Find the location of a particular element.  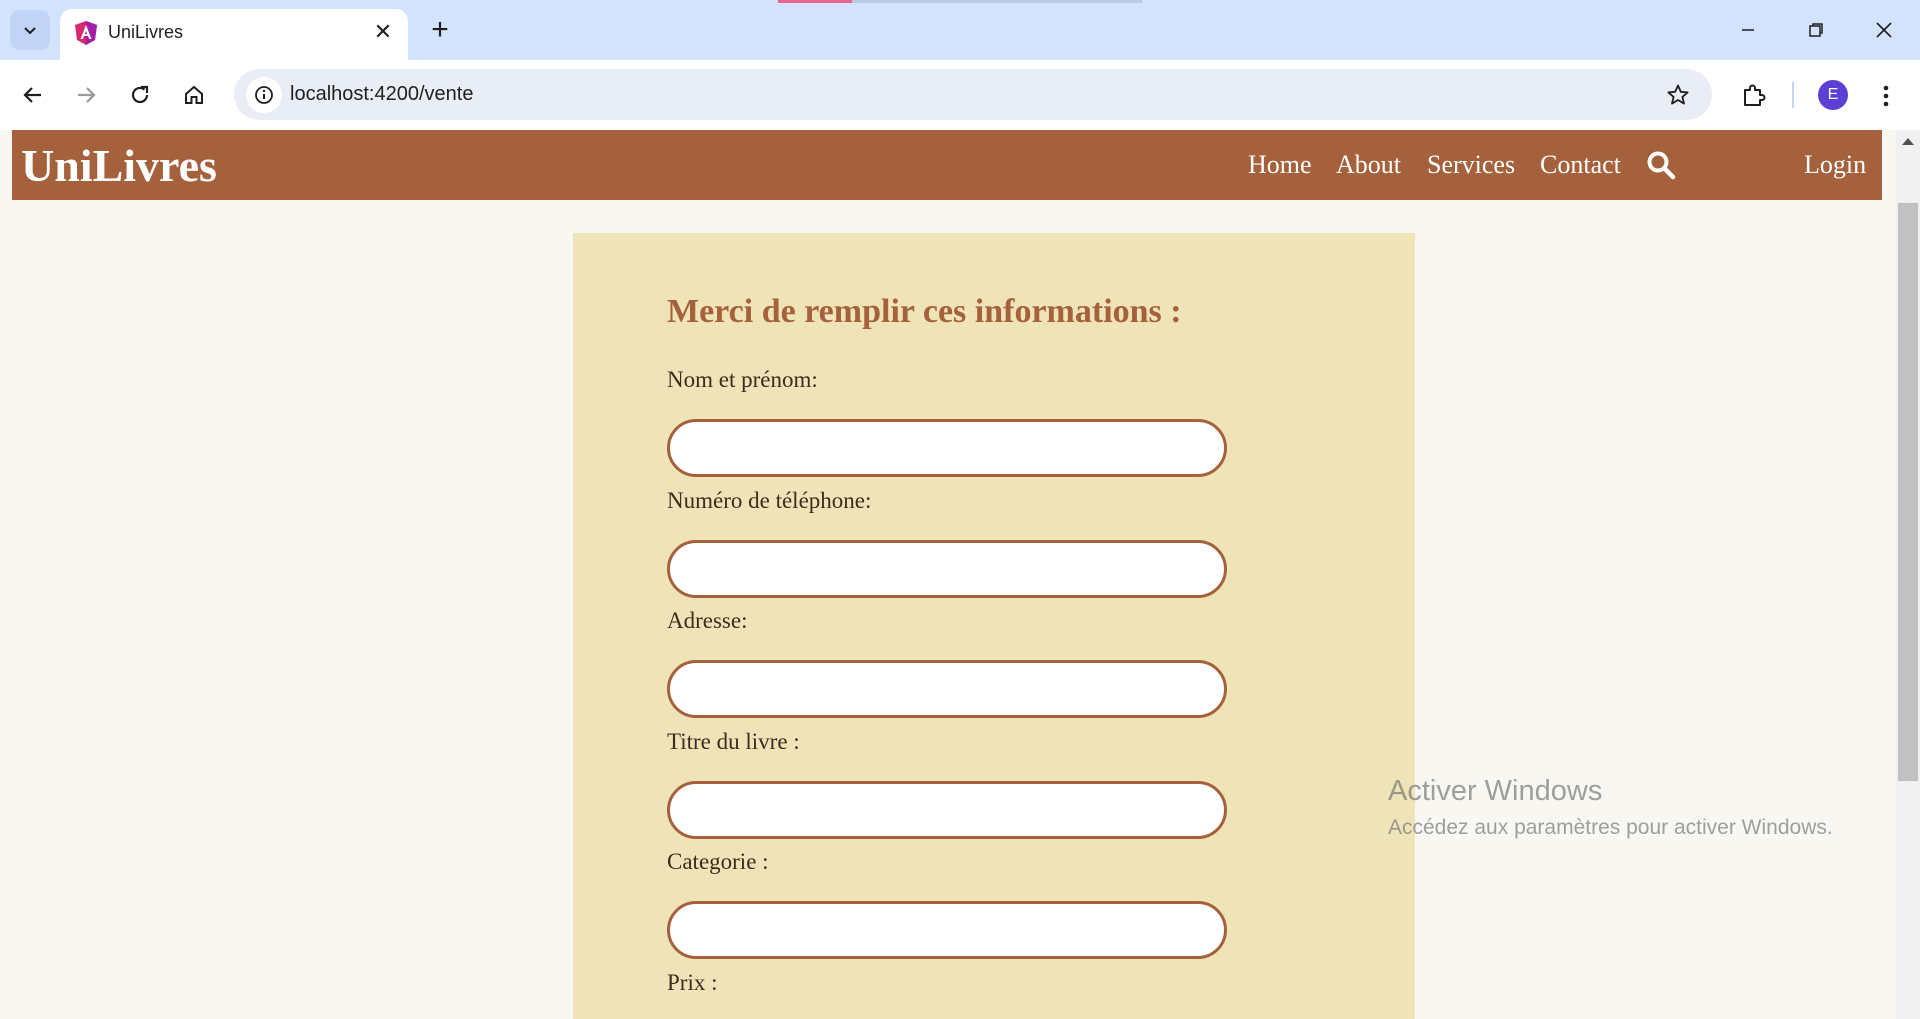

browser-menu-button is located at coordinates (1886, 96).